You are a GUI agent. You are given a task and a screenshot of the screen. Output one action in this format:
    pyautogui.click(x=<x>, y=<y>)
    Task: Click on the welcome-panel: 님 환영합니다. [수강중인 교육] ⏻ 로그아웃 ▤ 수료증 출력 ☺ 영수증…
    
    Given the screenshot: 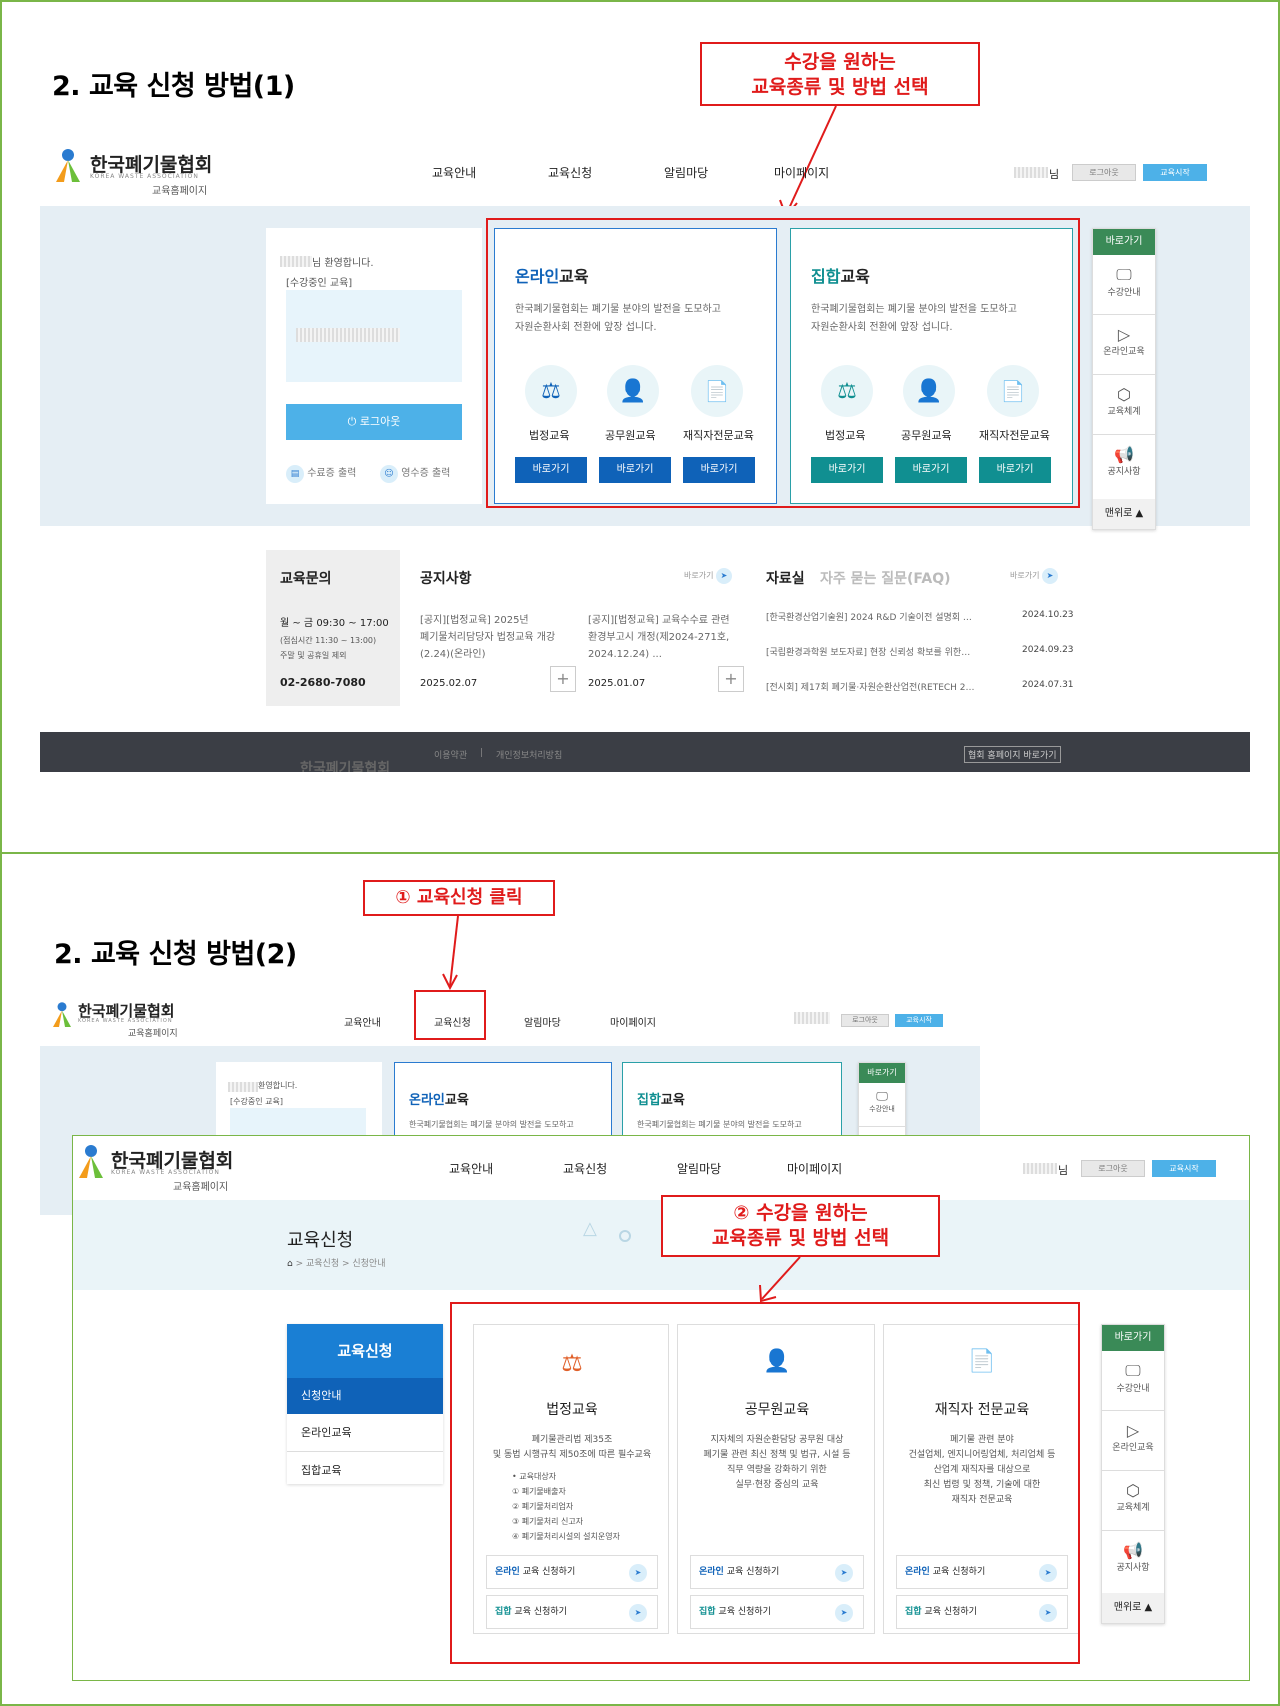 What is the action you would take?
    pyautogui.click(x=374, y=366)
    